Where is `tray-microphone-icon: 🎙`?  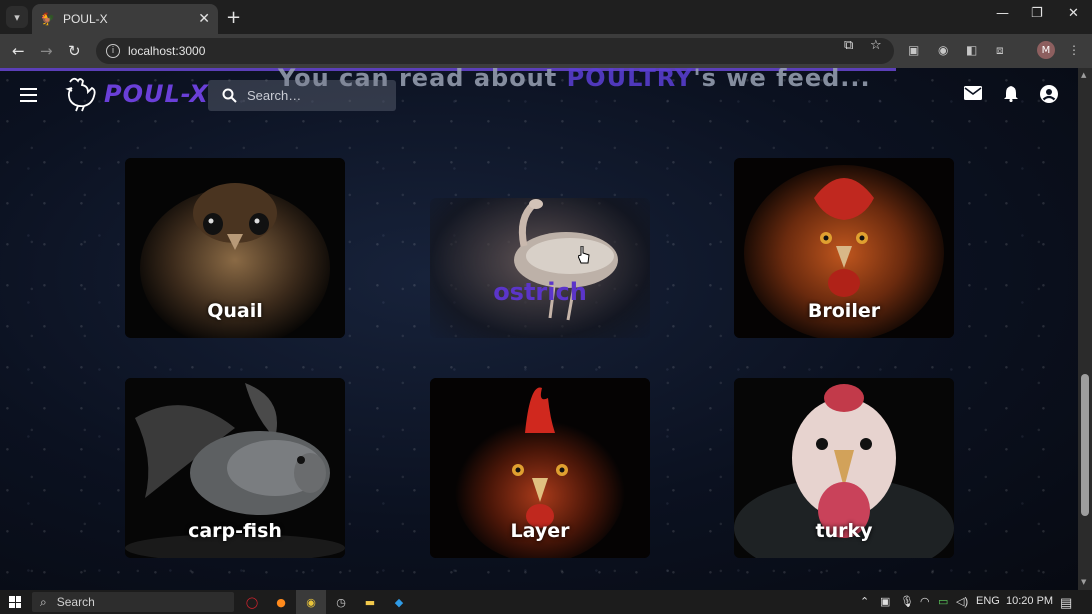 tray-microphone-icon: 🎙 is located at coordinates (907, 601).